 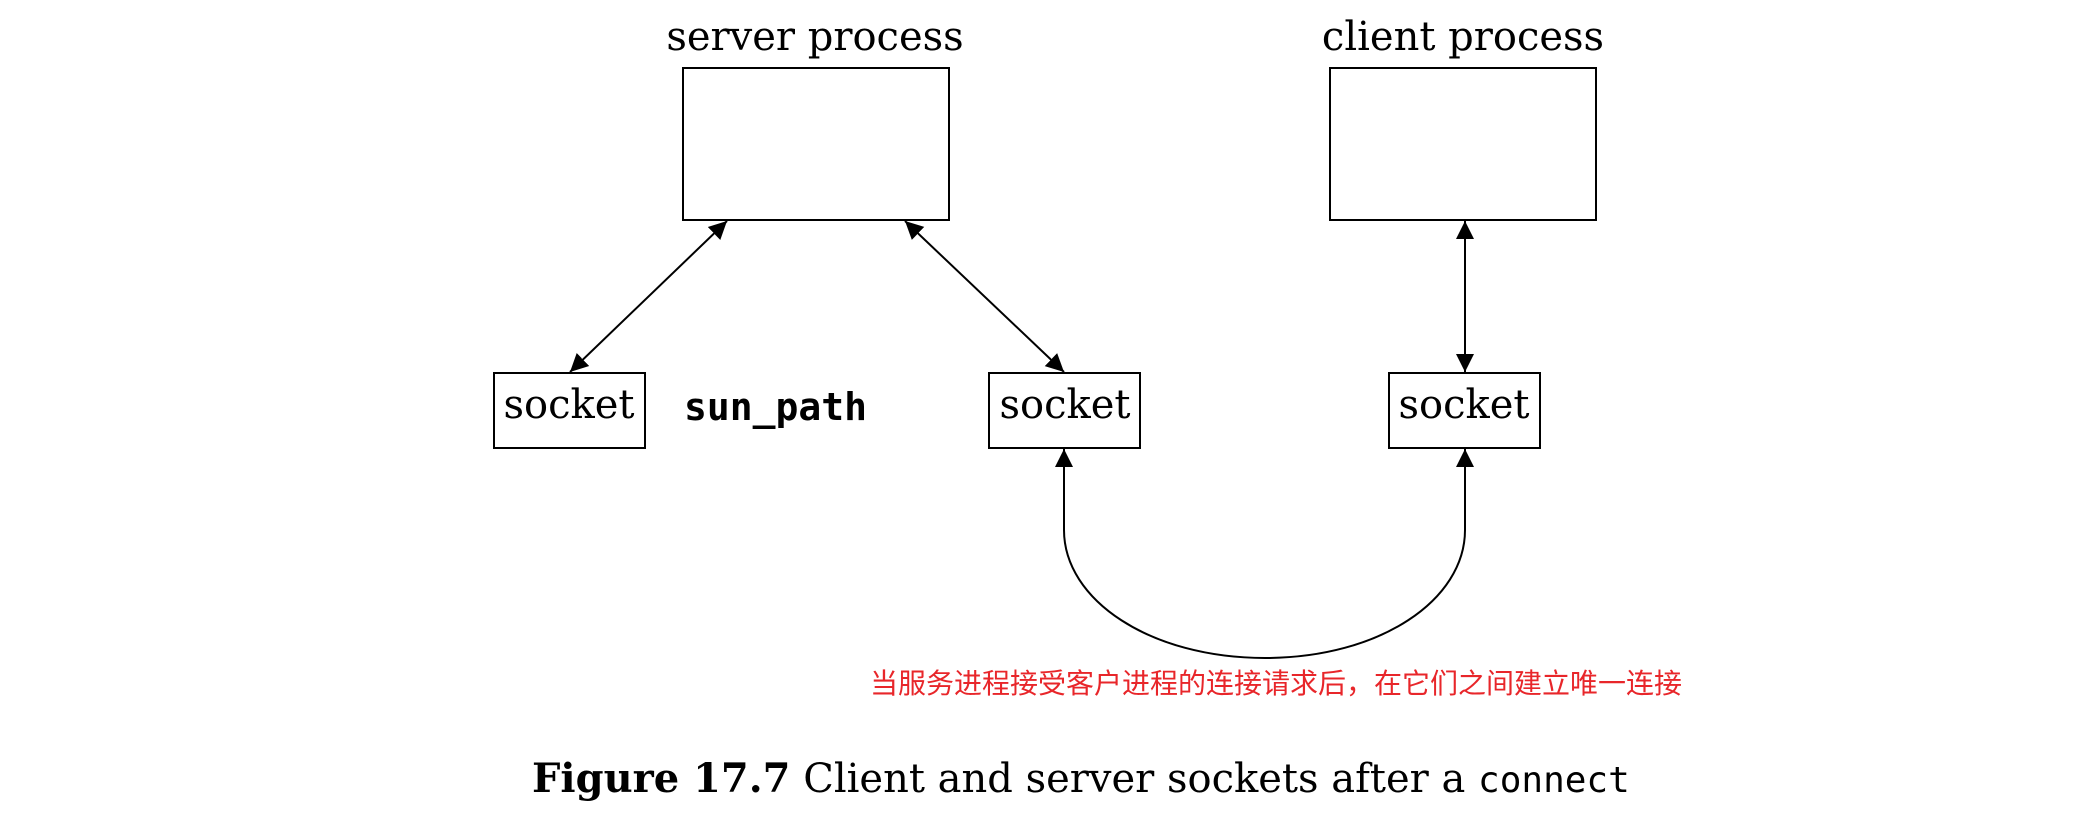 What do you see at coordinates (1464, 405) in the screenshot?
I see `client-socket-label: socket` at bounding box center [1464, 405].